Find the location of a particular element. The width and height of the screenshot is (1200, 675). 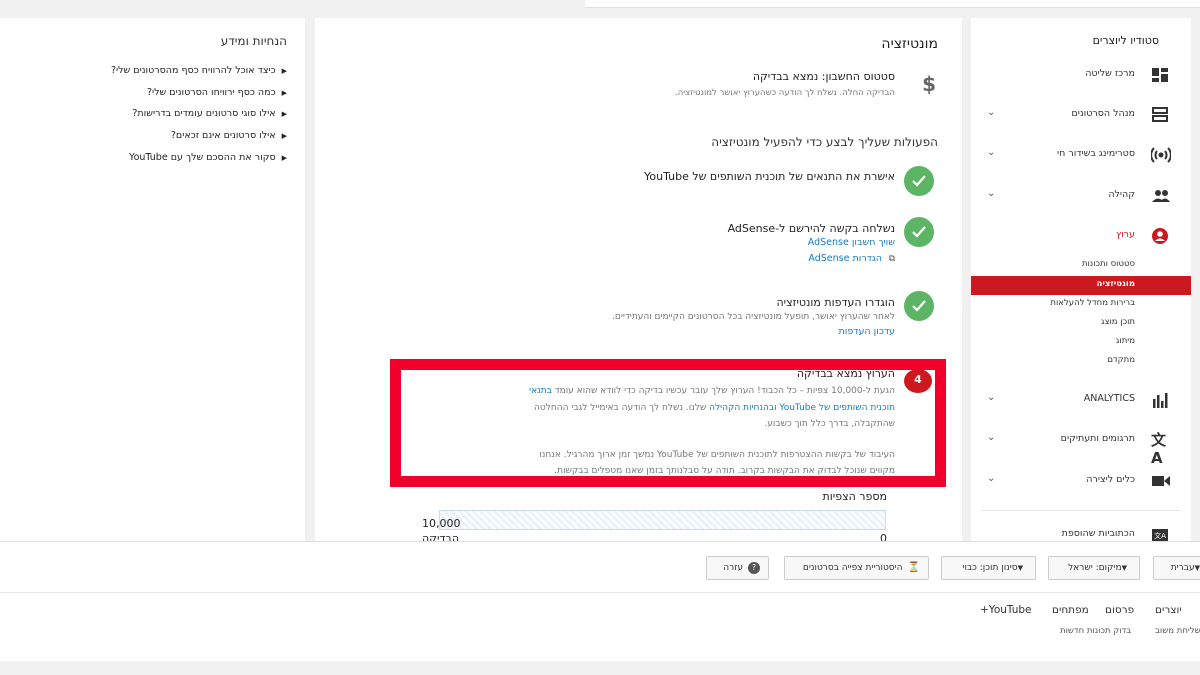

svg-text: 文A is located at coordinates (1160, 535).